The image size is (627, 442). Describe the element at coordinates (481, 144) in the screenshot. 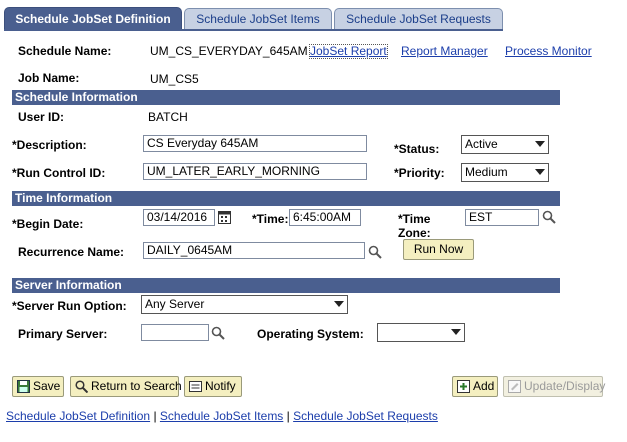

I see `status-value: Active` at that location.